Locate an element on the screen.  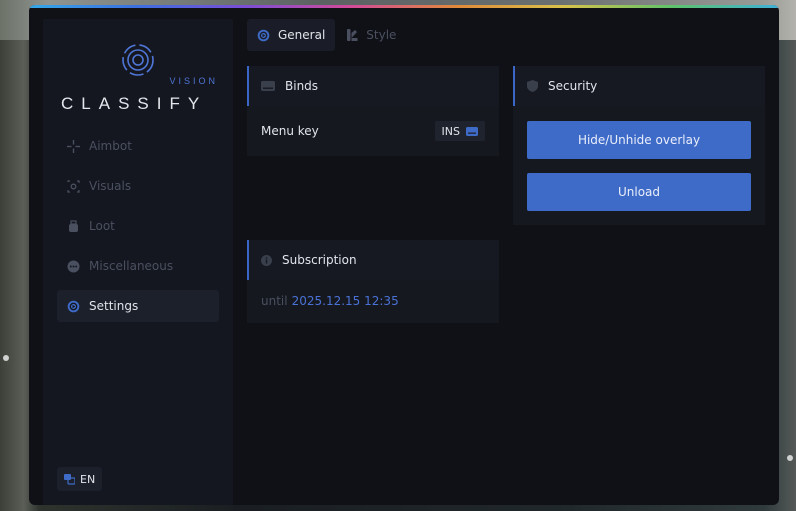
info-icon is located at coordinates (266, 260).